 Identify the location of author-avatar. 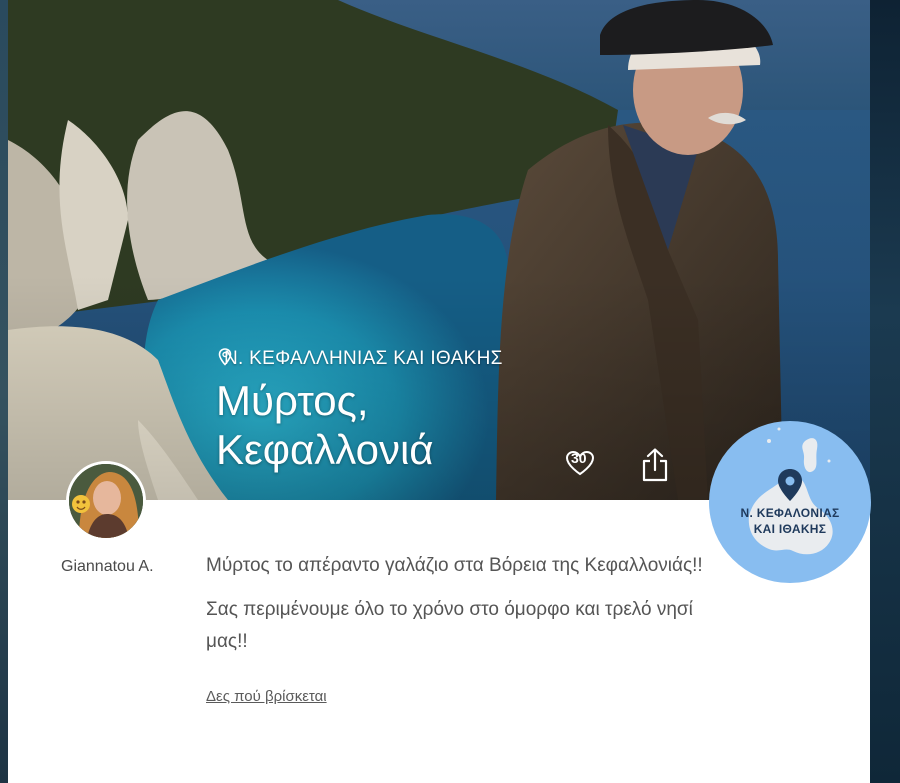
(106, 501).